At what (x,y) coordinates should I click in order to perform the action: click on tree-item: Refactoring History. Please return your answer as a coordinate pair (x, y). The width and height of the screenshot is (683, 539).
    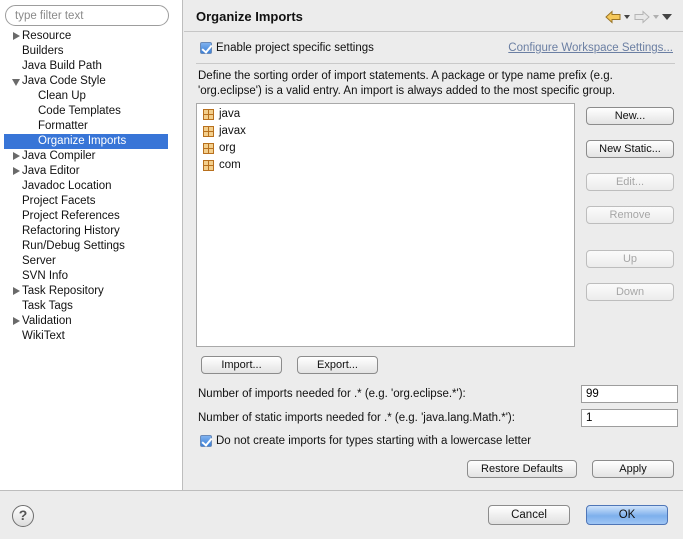
    Looking at the image, I should click on (91, 231).